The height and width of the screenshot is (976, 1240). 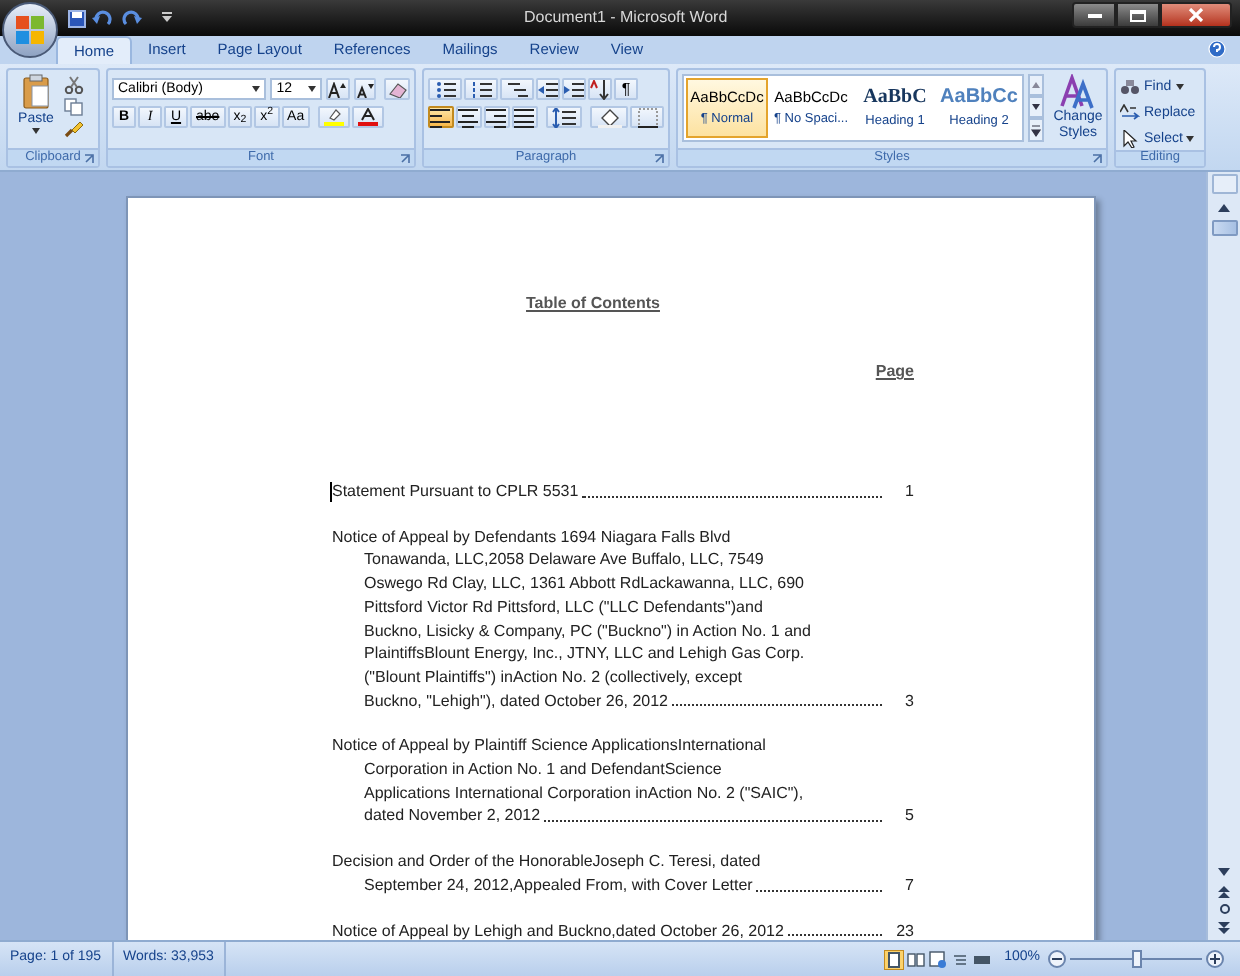 What do you see at coordinates (1224, 909) in the screenshot?
I see `circle-icon` at bounding box center [1224, 909].